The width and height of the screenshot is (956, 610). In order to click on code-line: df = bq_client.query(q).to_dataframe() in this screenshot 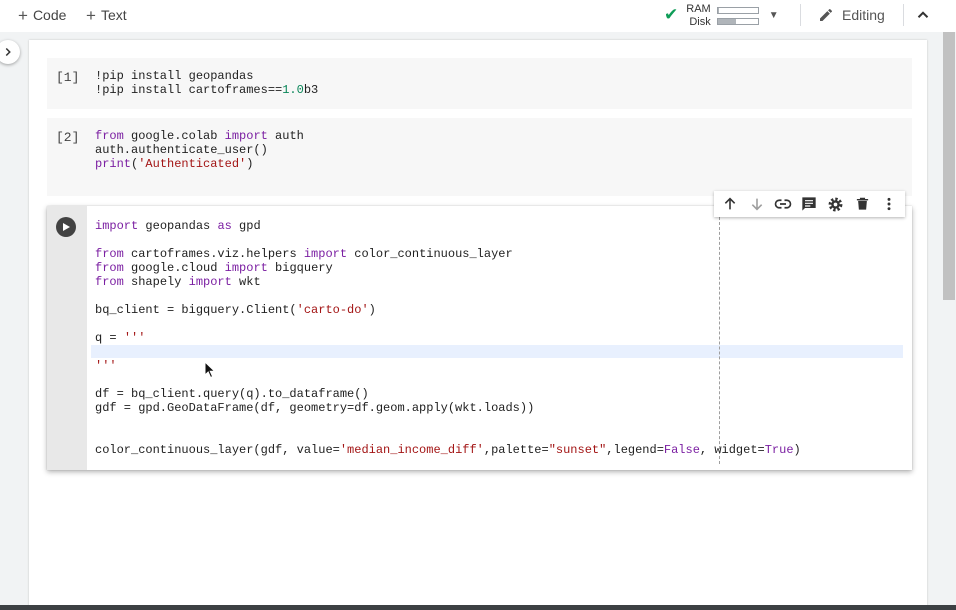, I will do `click(448, 394)`.